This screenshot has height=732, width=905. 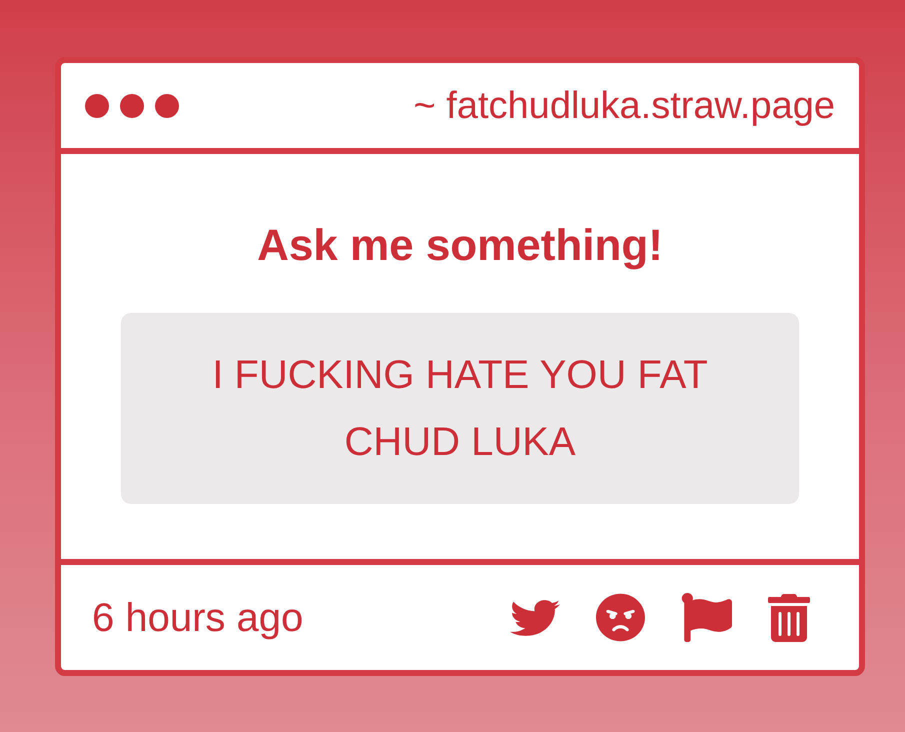 I want to click on flag-icon, so click(x=706, y=617).